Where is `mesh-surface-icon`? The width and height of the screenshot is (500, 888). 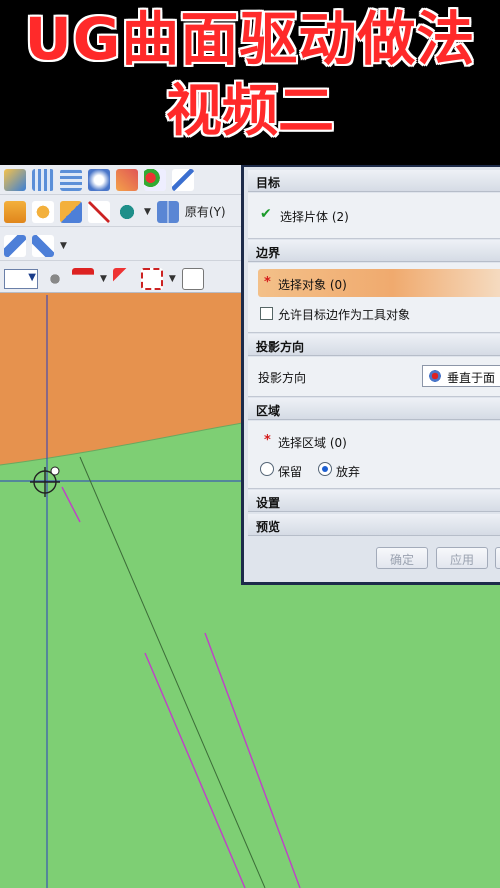
mesh-surface-icon is located at coordinates (43, 179).